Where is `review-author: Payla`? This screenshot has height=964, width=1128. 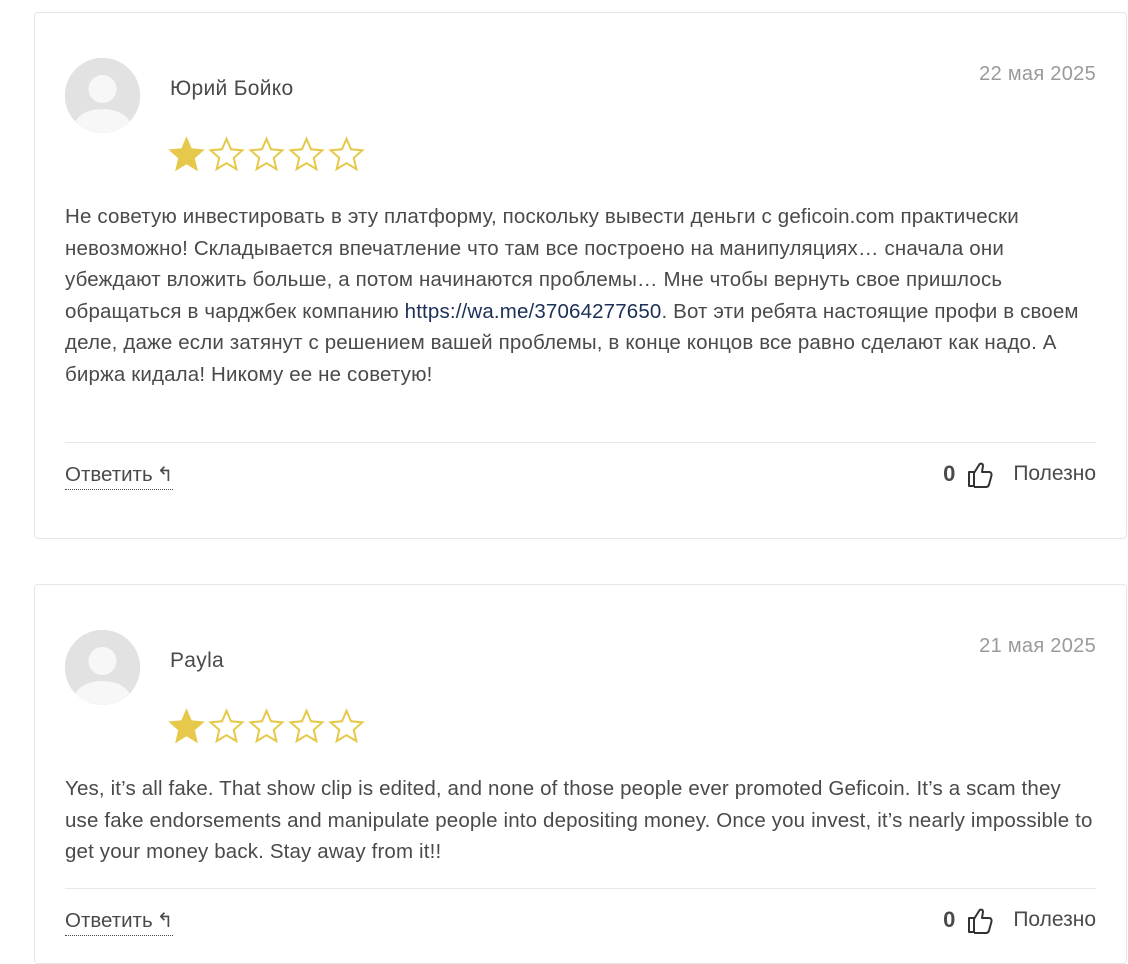
review-author: Payla is located at coordinates (197, 660).